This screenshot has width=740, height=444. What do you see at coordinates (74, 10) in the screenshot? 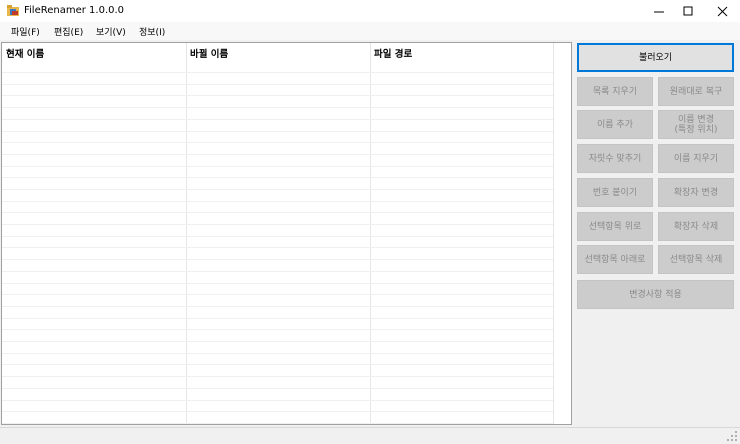
I see `window-title: FileRenamer 1.0.0.0` at bounding box center [74, 10].